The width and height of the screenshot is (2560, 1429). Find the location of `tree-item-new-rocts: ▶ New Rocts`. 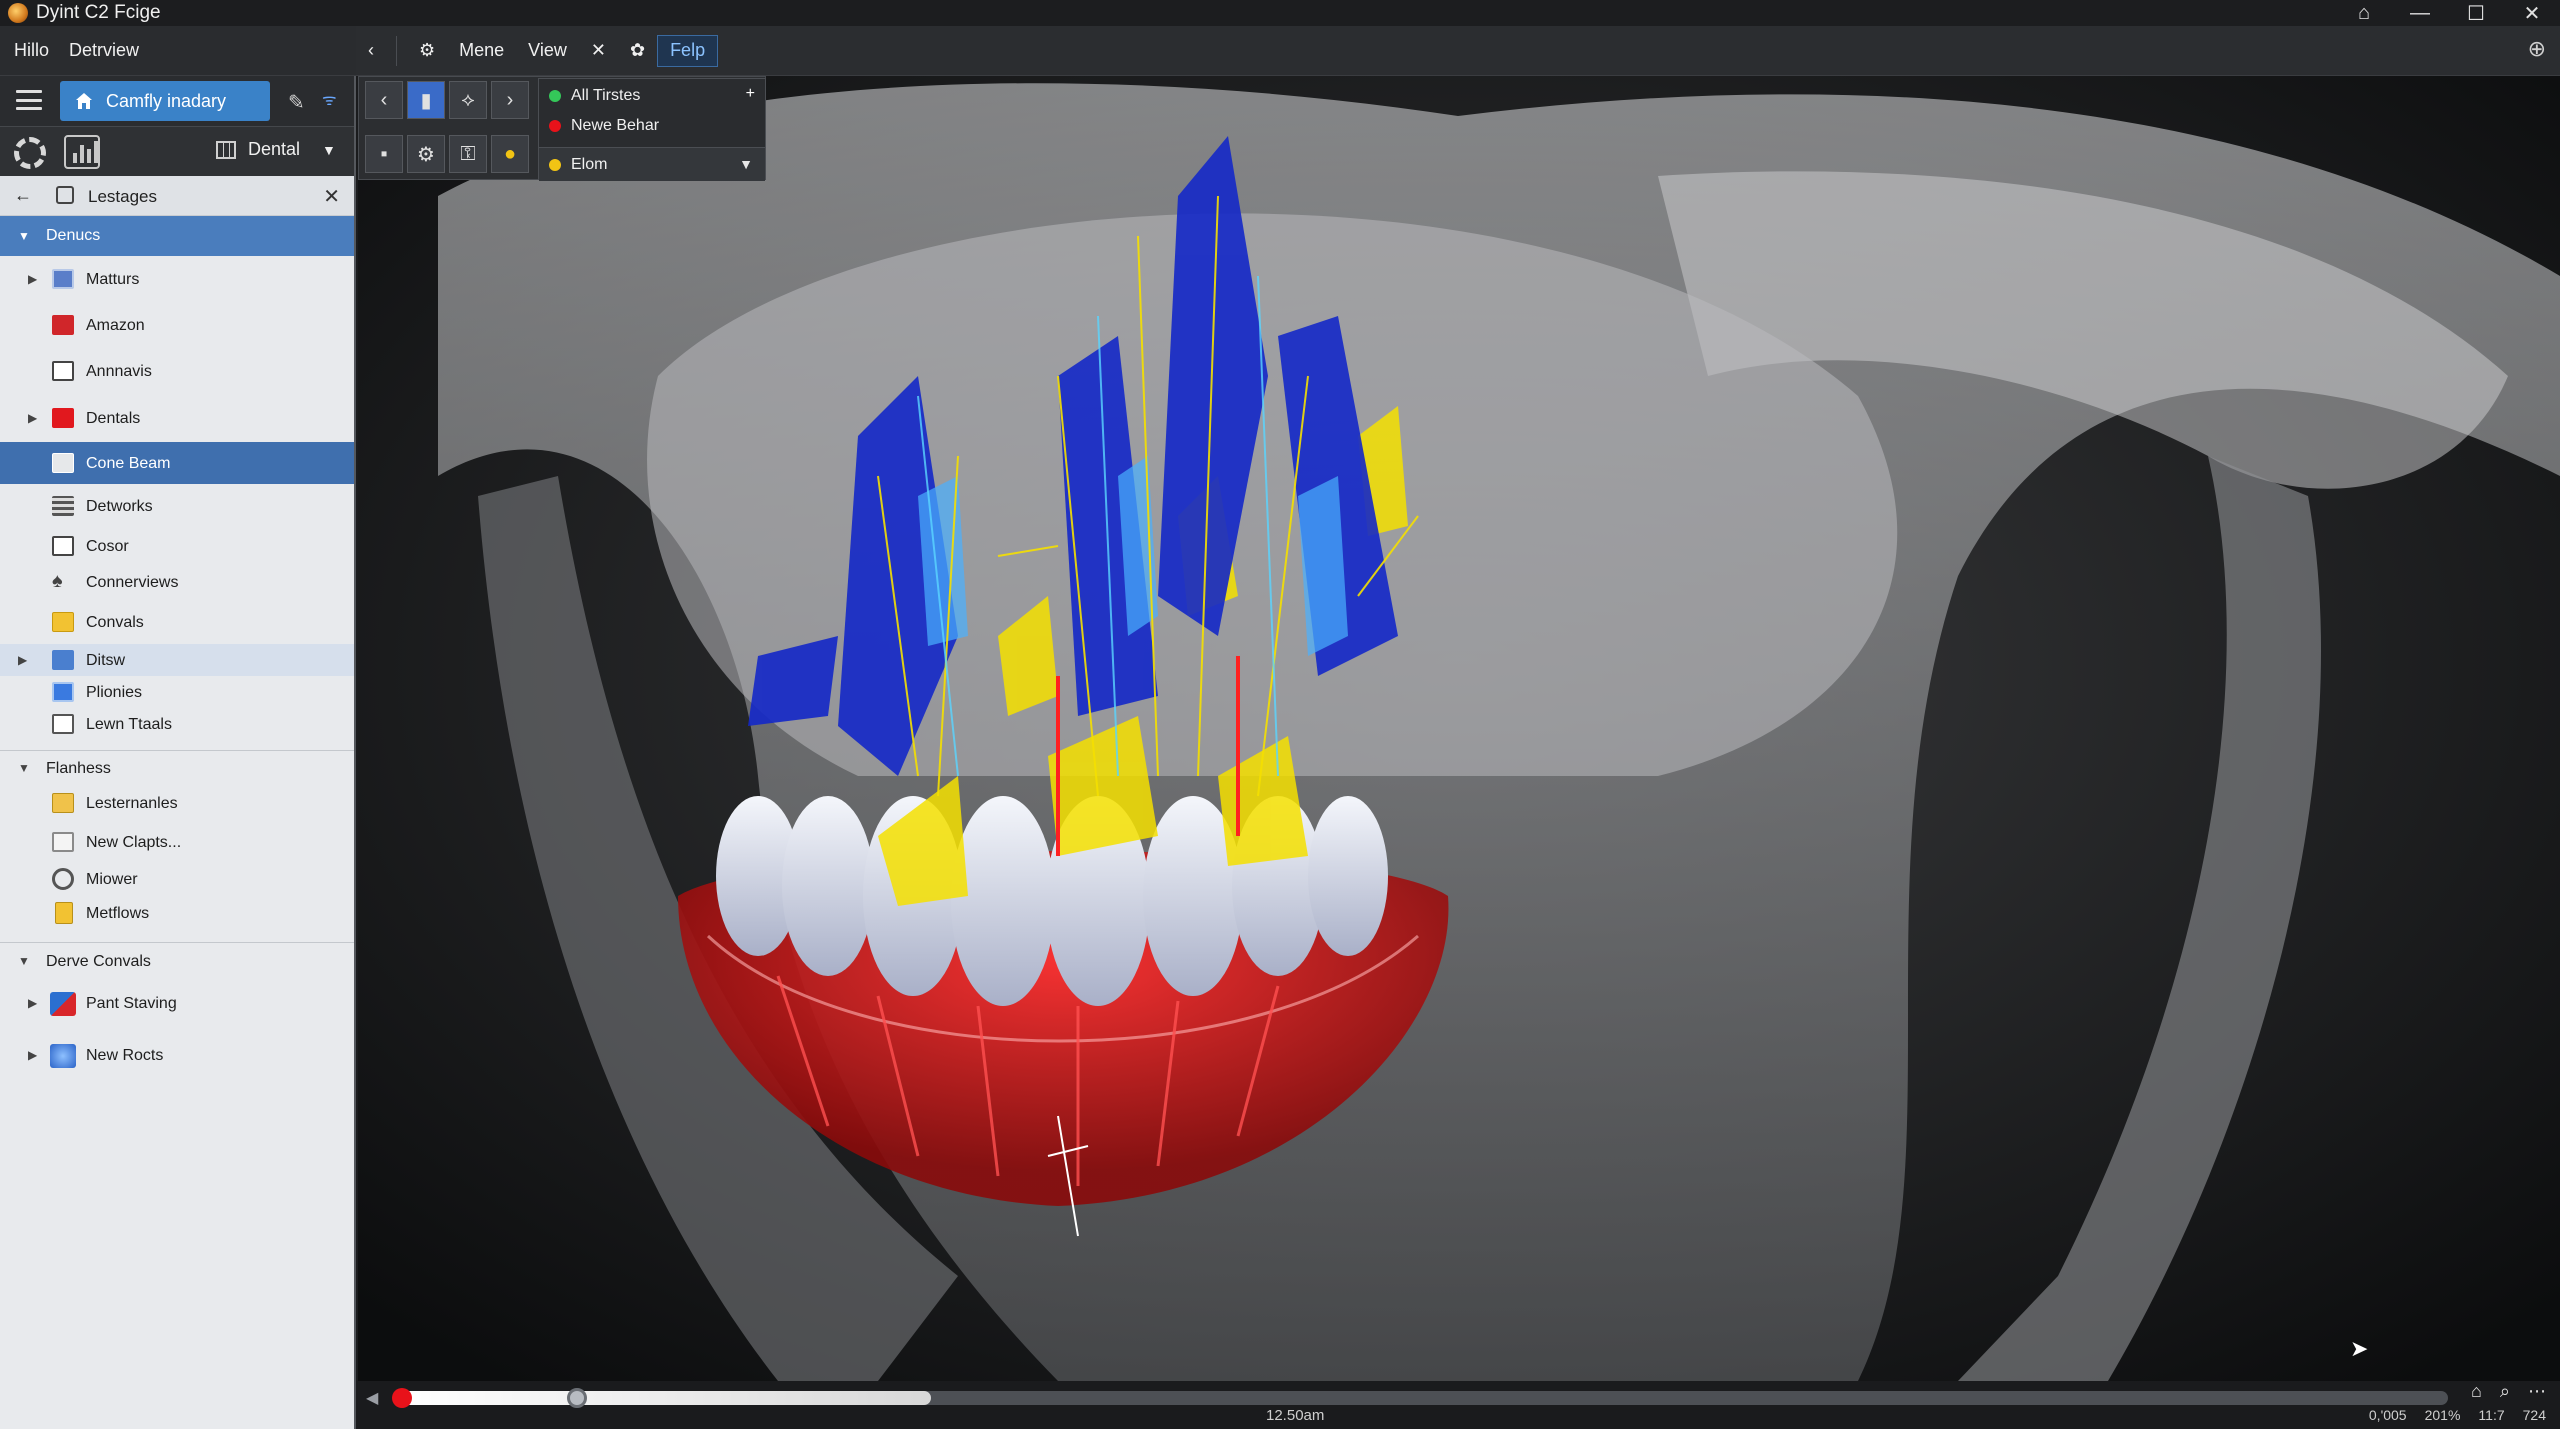

tree-item-new-rocts: ▶ New Rocts is located at coordinates (177, 1056).